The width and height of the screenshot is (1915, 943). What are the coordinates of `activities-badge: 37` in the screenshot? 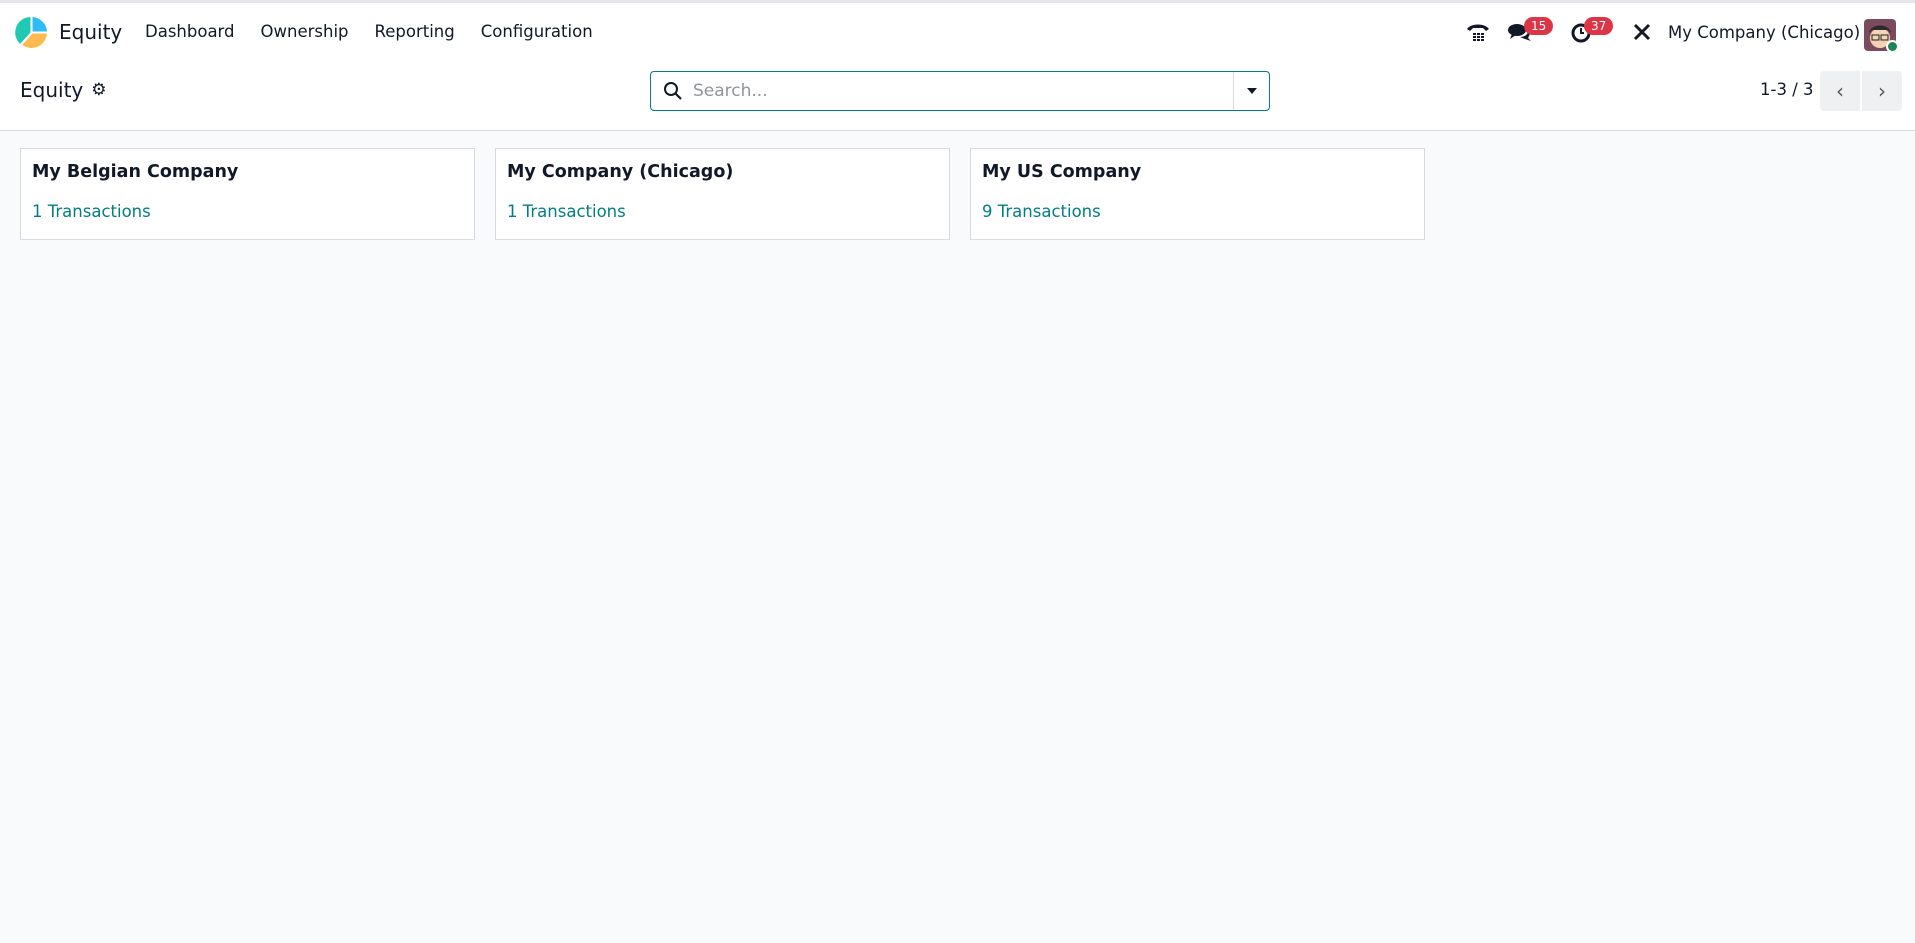 It's located at (1599, 26).